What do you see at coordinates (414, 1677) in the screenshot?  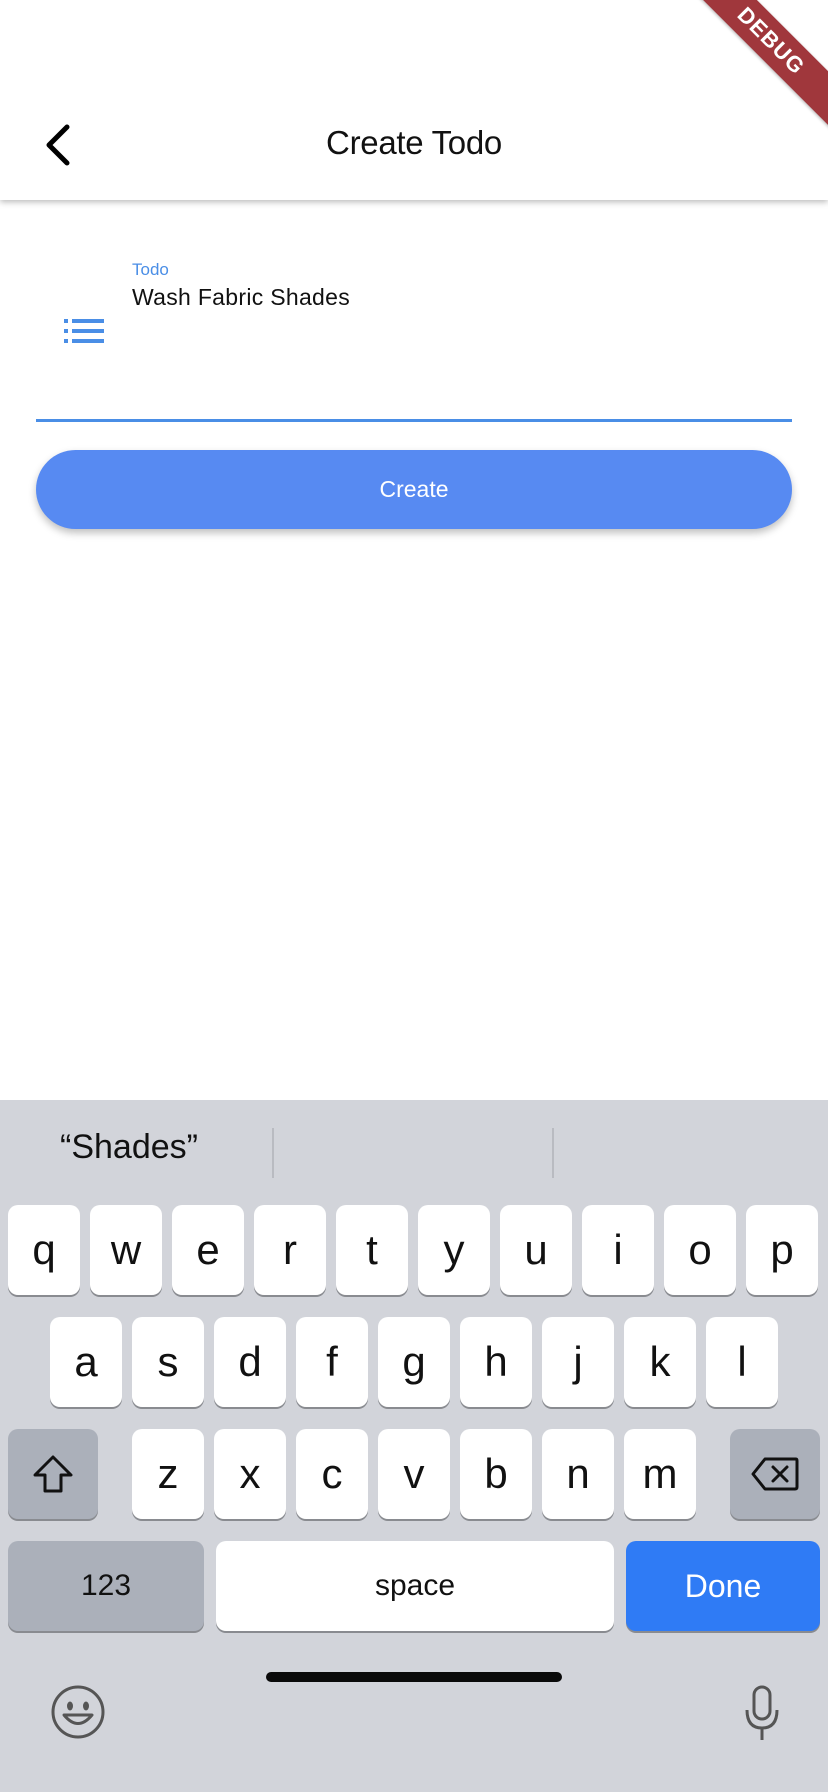 I see `home-indicator` at bounding box center [414, 1677].